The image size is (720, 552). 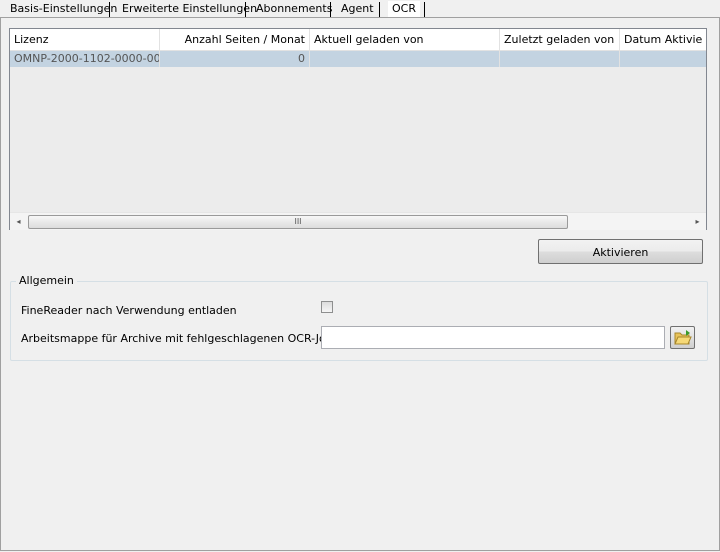 What do you see at coordinates (405, 59) in the screenshot?
I see `cell-aktuell` at bounding box center [405, 59].